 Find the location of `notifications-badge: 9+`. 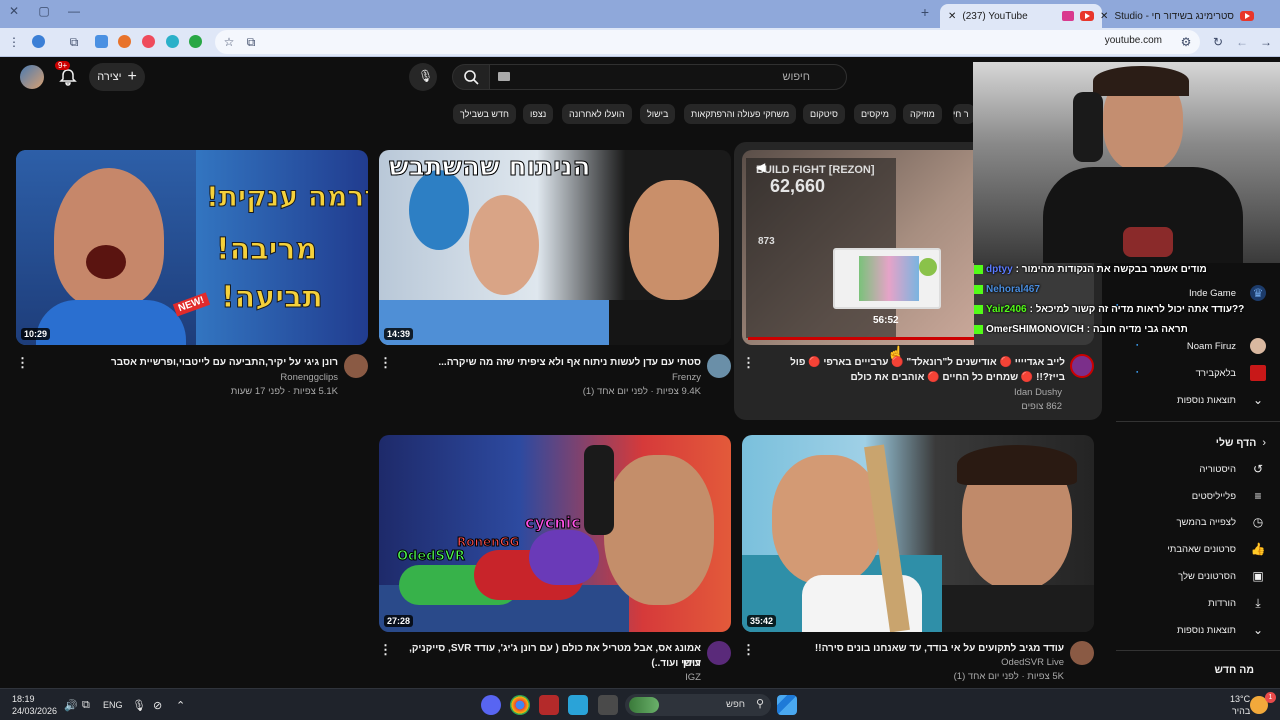

notifications-badge: 9+ is located at coordinates (63, 65).